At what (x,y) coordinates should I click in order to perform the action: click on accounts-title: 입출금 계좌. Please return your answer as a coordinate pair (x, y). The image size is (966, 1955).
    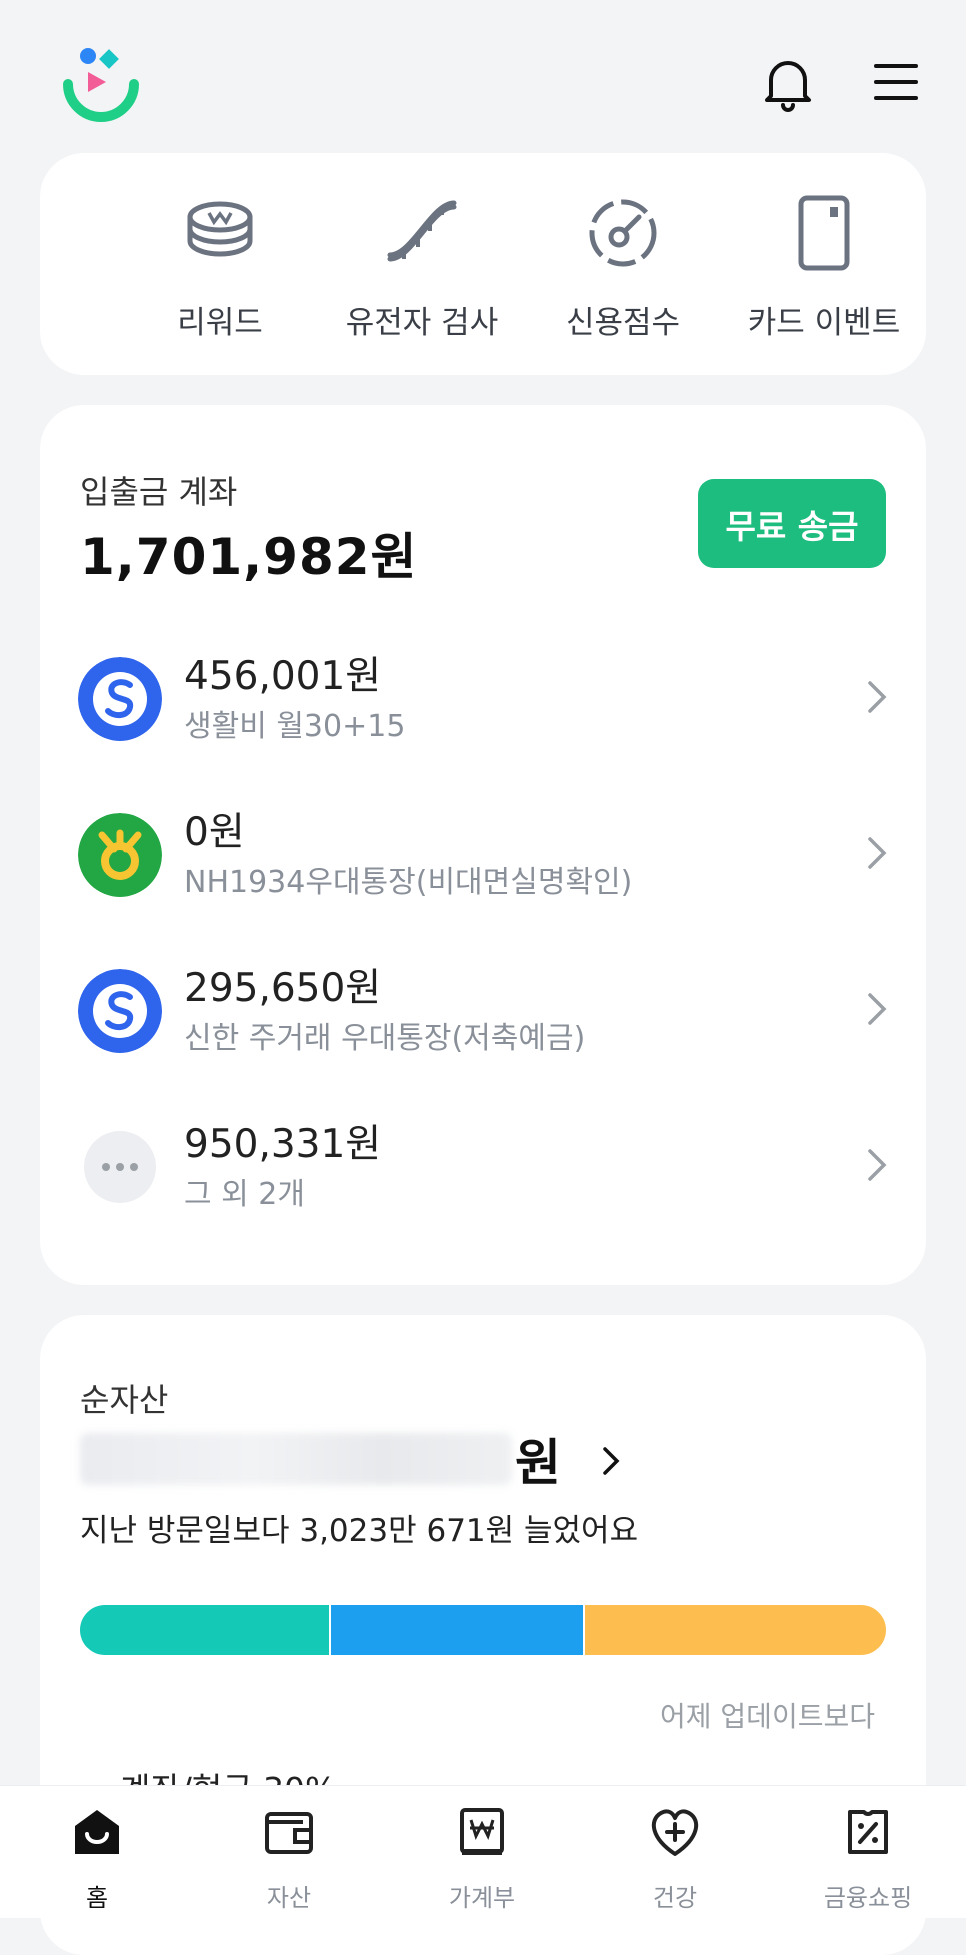
    Looking at the image, I should click on (159, 492).